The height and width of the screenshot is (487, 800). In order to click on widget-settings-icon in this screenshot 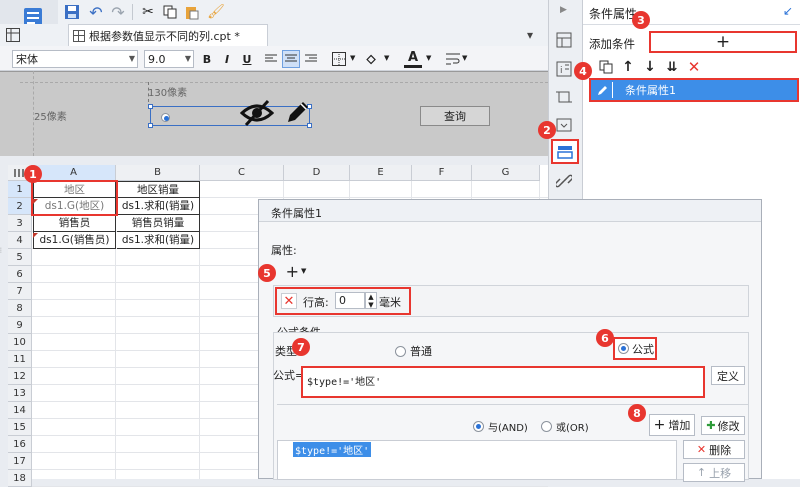, I will do `click(564, 125)`.